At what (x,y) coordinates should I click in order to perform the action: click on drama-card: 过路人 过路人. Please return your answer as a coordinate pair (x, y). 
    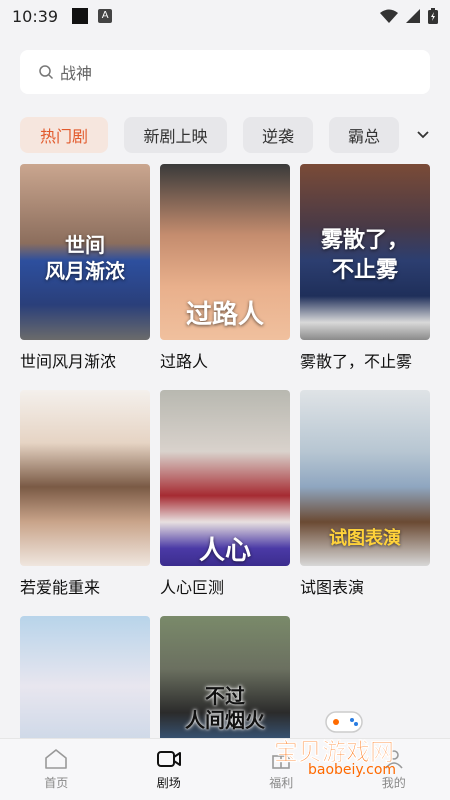
    Looking at the image, I should click on (225, 268).